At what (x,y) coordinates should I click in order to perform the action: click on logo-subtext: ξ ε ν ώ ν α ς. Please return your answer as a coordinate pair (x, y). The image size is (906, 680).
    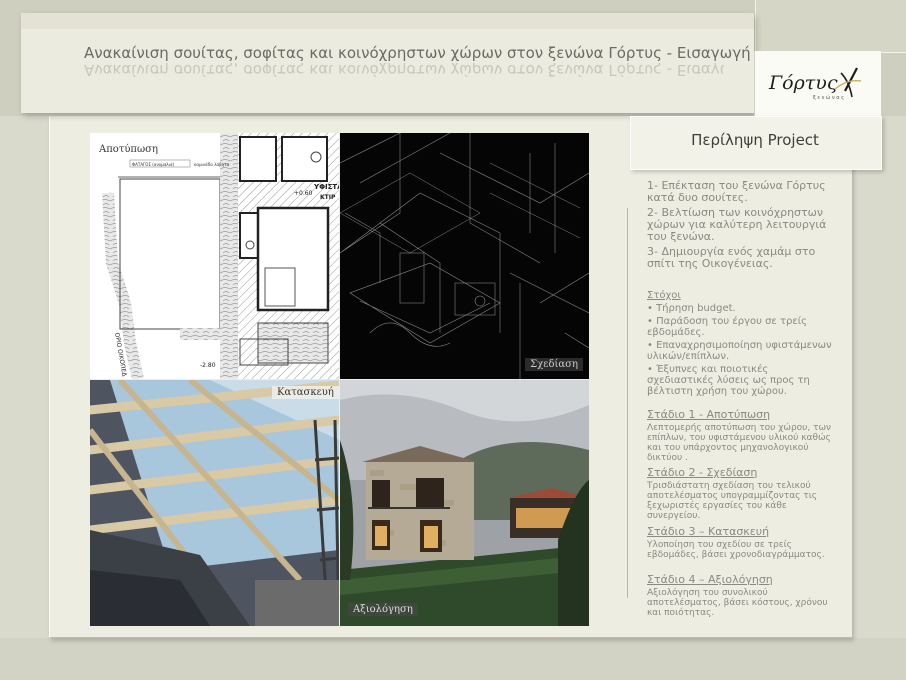
    Looking at the image, I should click on (828, 97).